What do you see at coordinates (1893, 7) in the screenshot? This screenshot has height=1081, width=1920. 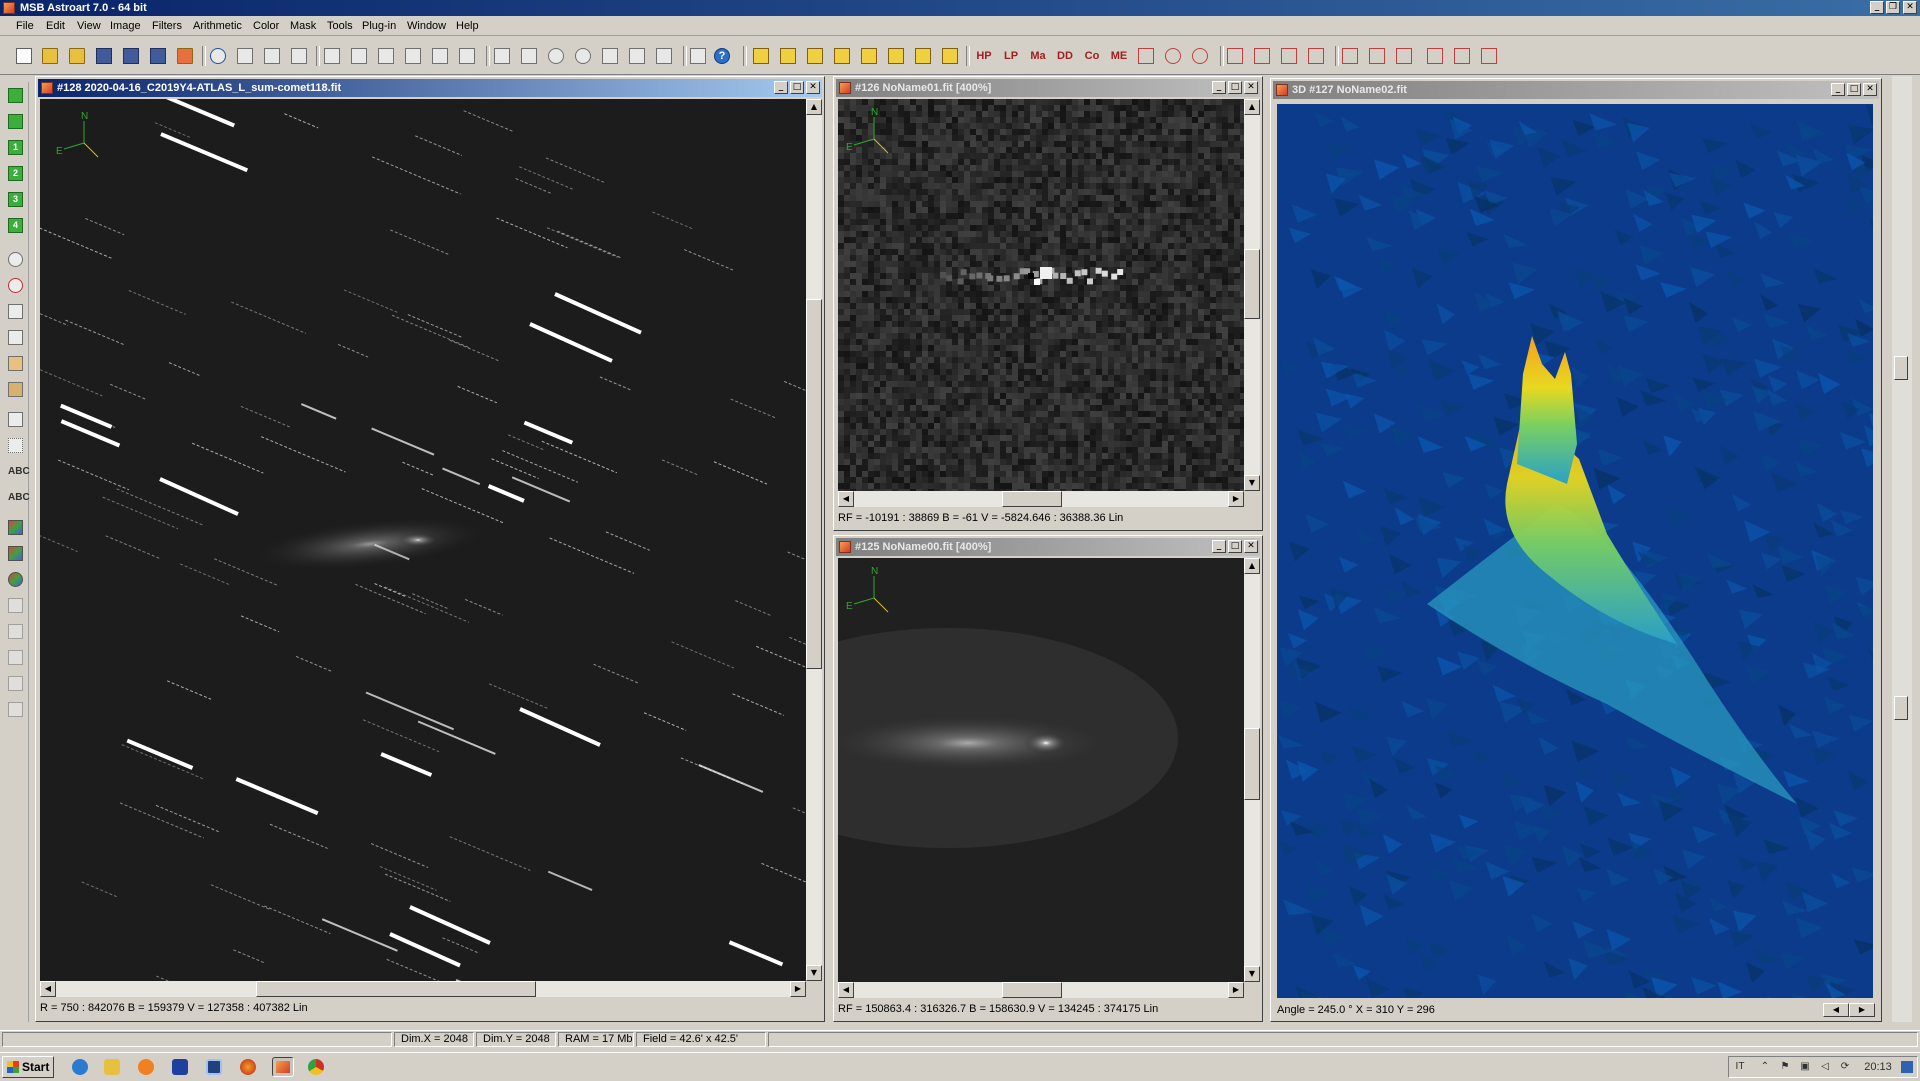 I see `restore-icon: ❐` at bounding box center [1893, 7].